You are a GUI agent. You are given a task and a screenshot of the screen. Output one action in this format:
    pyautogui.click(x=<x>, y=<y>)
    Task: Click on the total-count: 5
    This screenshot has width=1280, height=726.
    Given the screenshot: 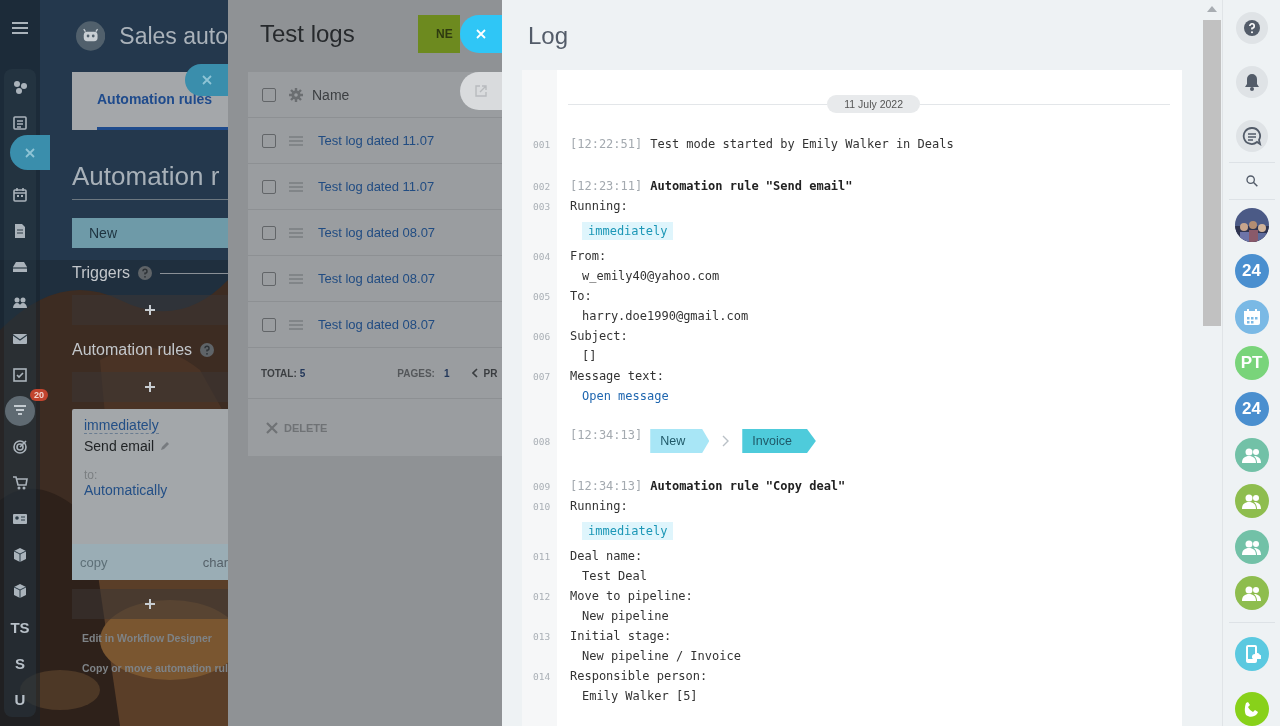 What is the action you would take?
    pyautogui.click(x=302, y=373)
    